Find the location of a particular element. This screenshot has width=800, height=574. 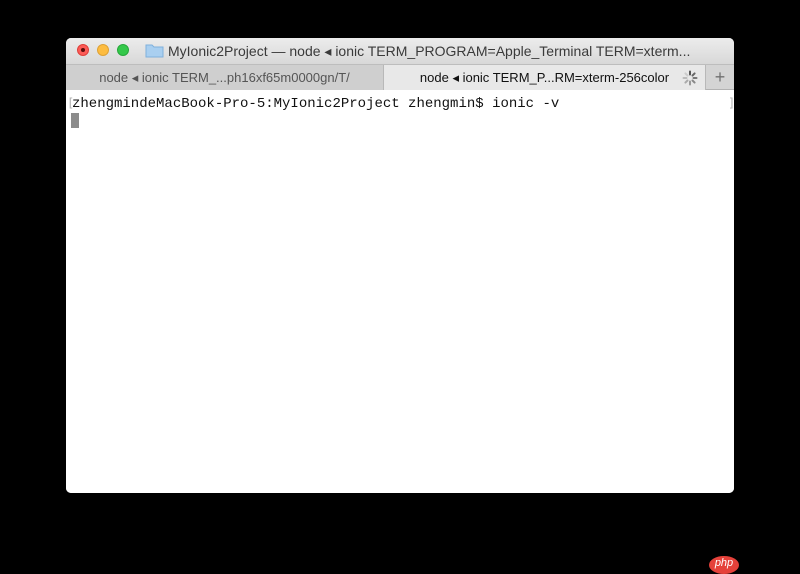

minimize-button is located at coordinates (103, 50).